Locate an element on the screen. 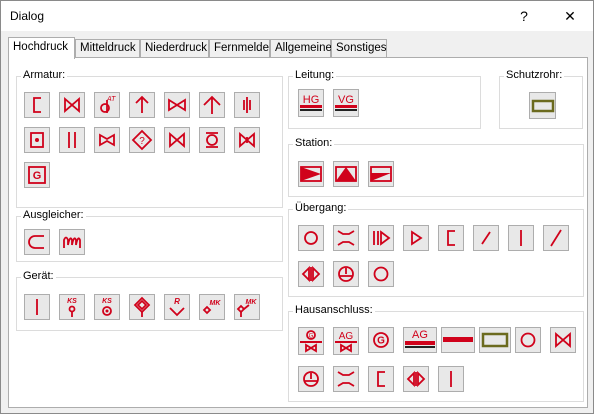 This screenshot has height=414, width=594. geraet-r-button: R is located at coordinates (177, 307).